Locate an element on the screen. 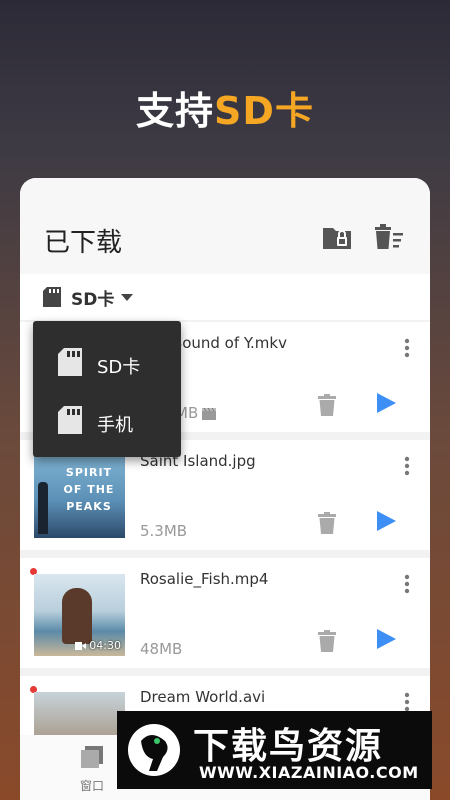 Image resolution: width=450 pixels, height=800 pixels. clapperboard-icon is located at coordinates (209, 414).